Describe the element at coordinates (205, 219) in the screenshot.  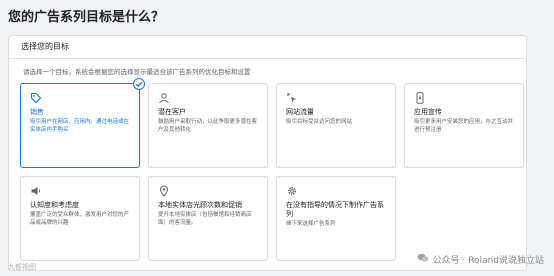
I see `goal-card-description: 提升本地实体店（包括餐馆和经销商店面）的客流量。` at that location.